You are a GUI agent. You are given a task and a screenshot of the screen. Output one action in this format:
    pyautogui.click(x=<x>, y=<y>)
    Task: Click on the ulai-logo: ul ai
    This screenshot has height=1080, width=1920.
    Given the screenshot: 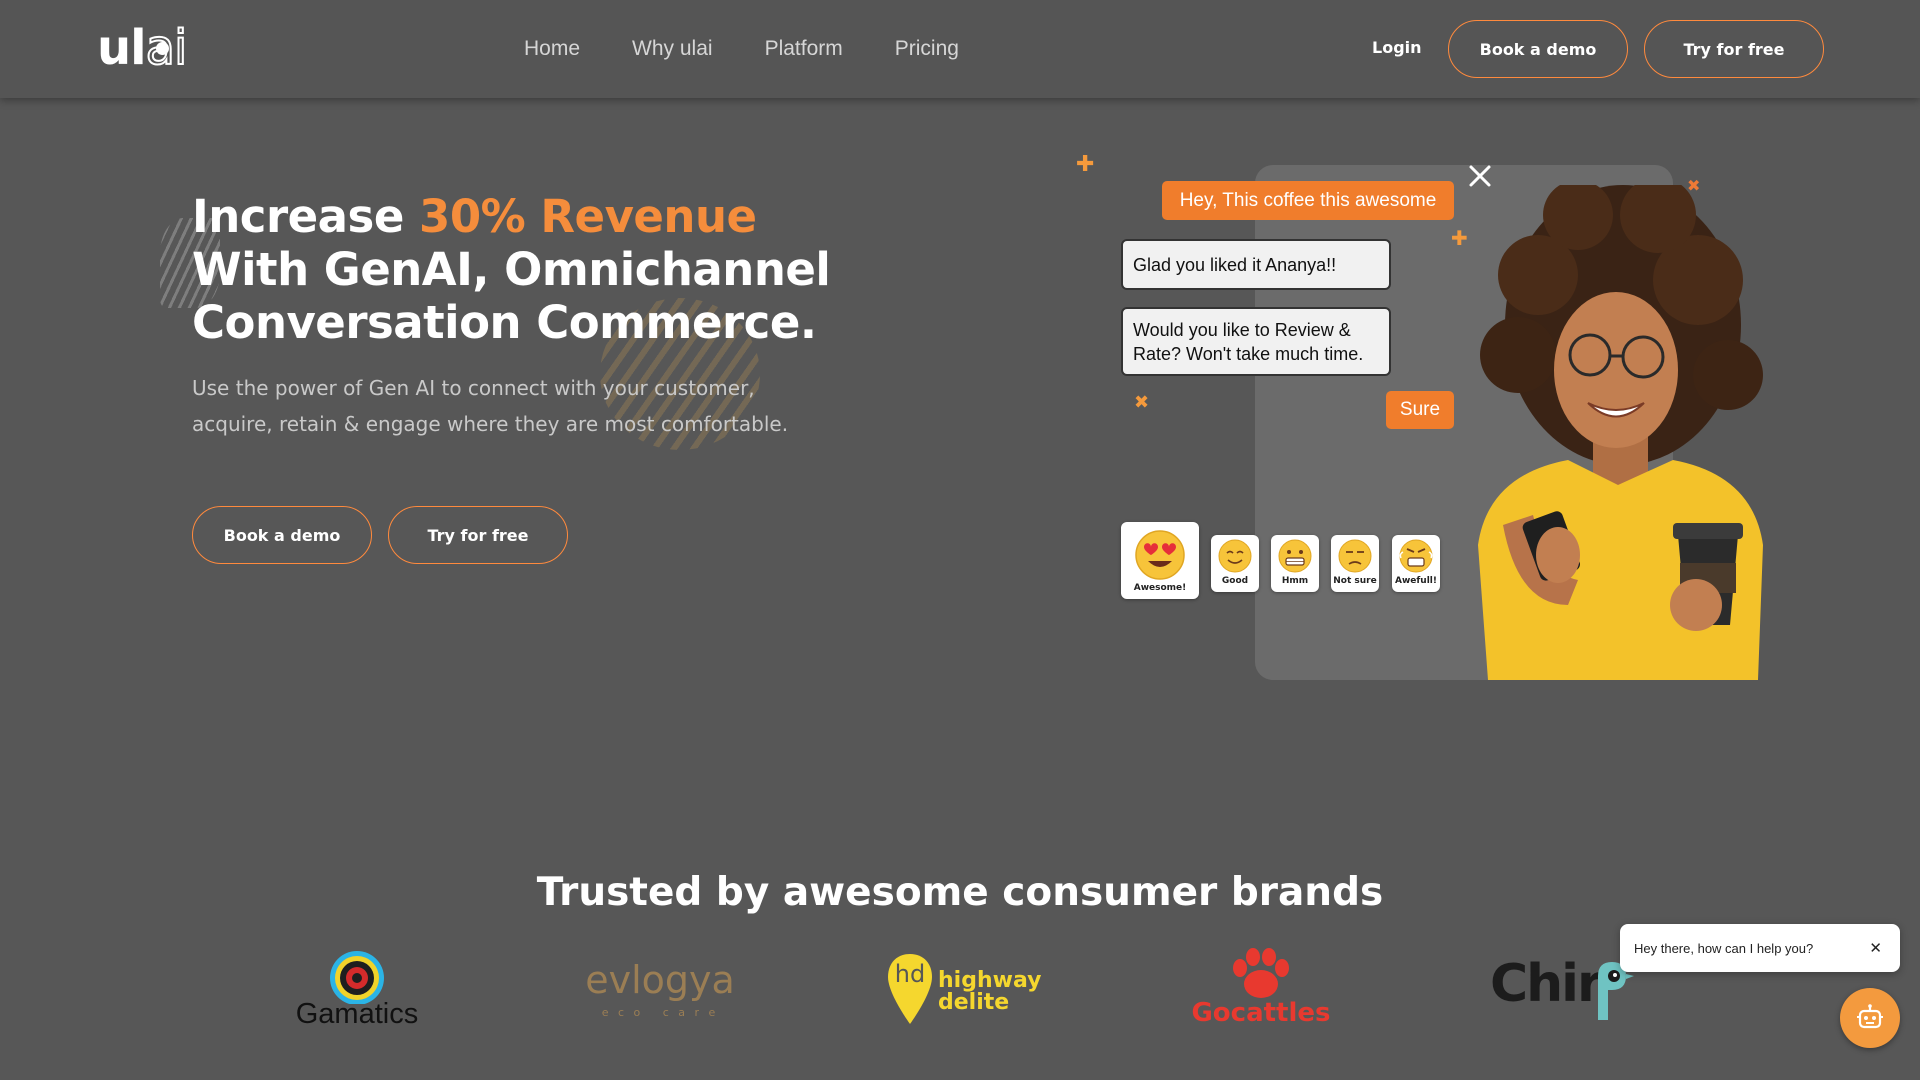 What is the action you would take?
    pyautogui.click(x=143, y=48)
    